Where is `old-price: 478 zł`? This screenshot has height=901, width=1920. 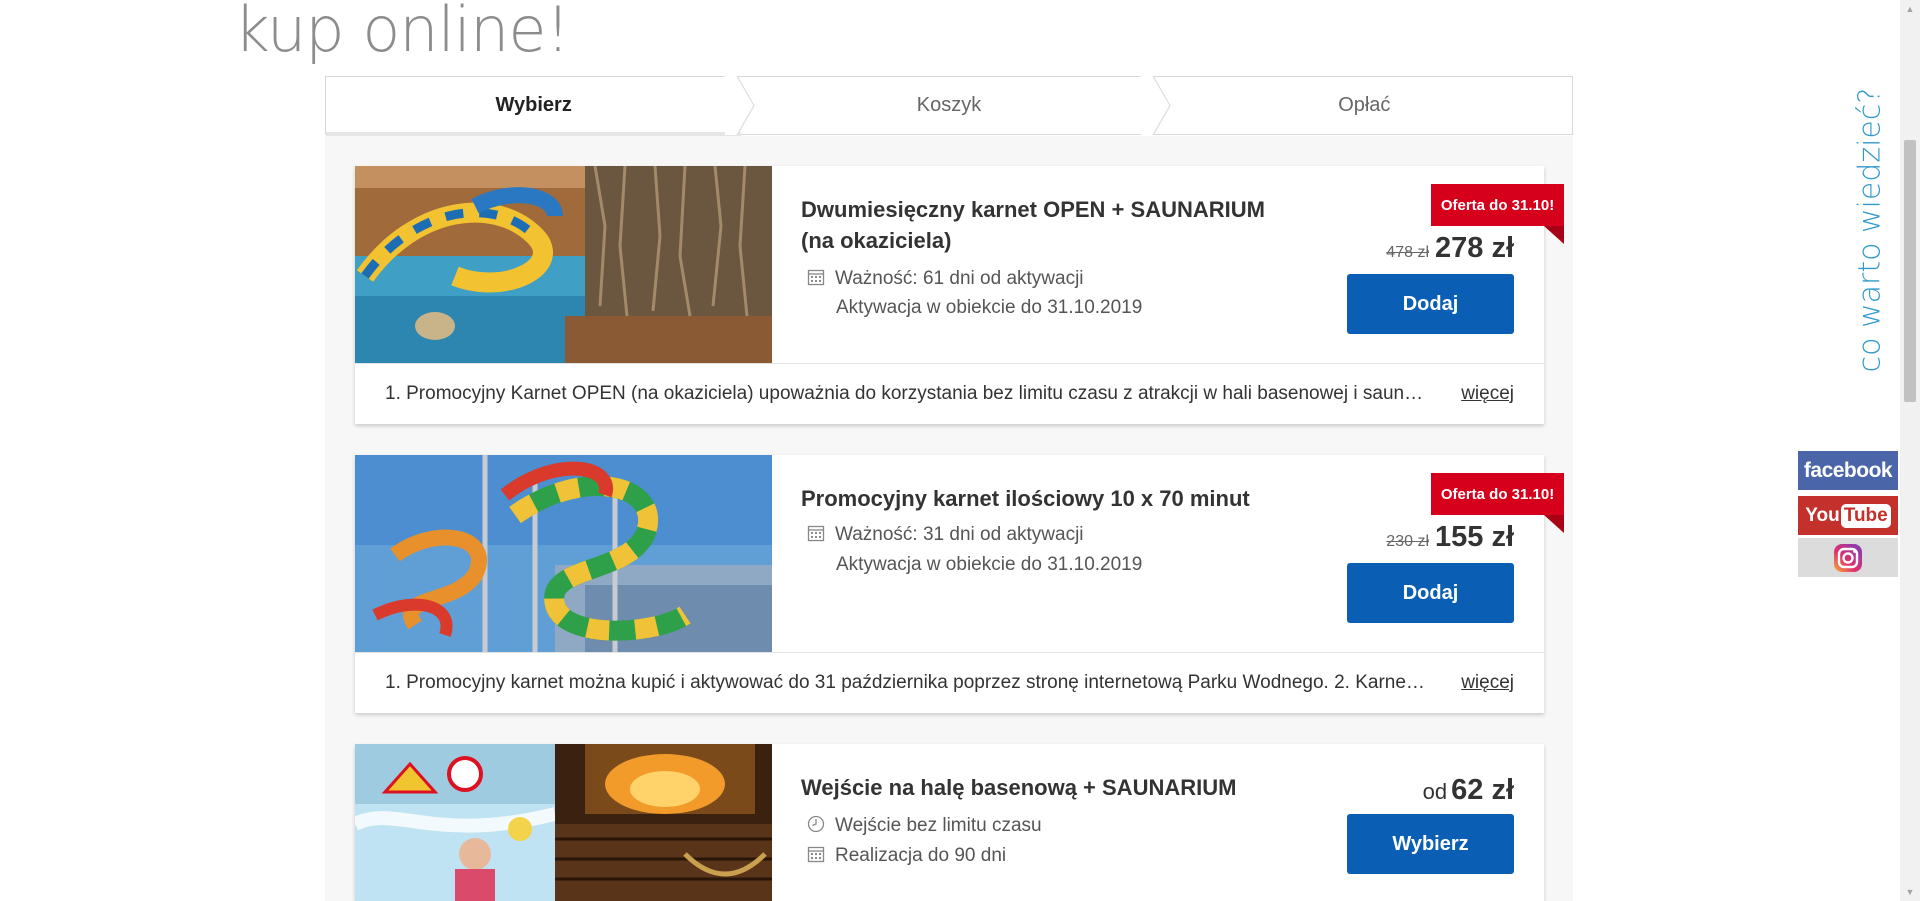 old-price: 478 zł is located at coordinates (1407, 252).